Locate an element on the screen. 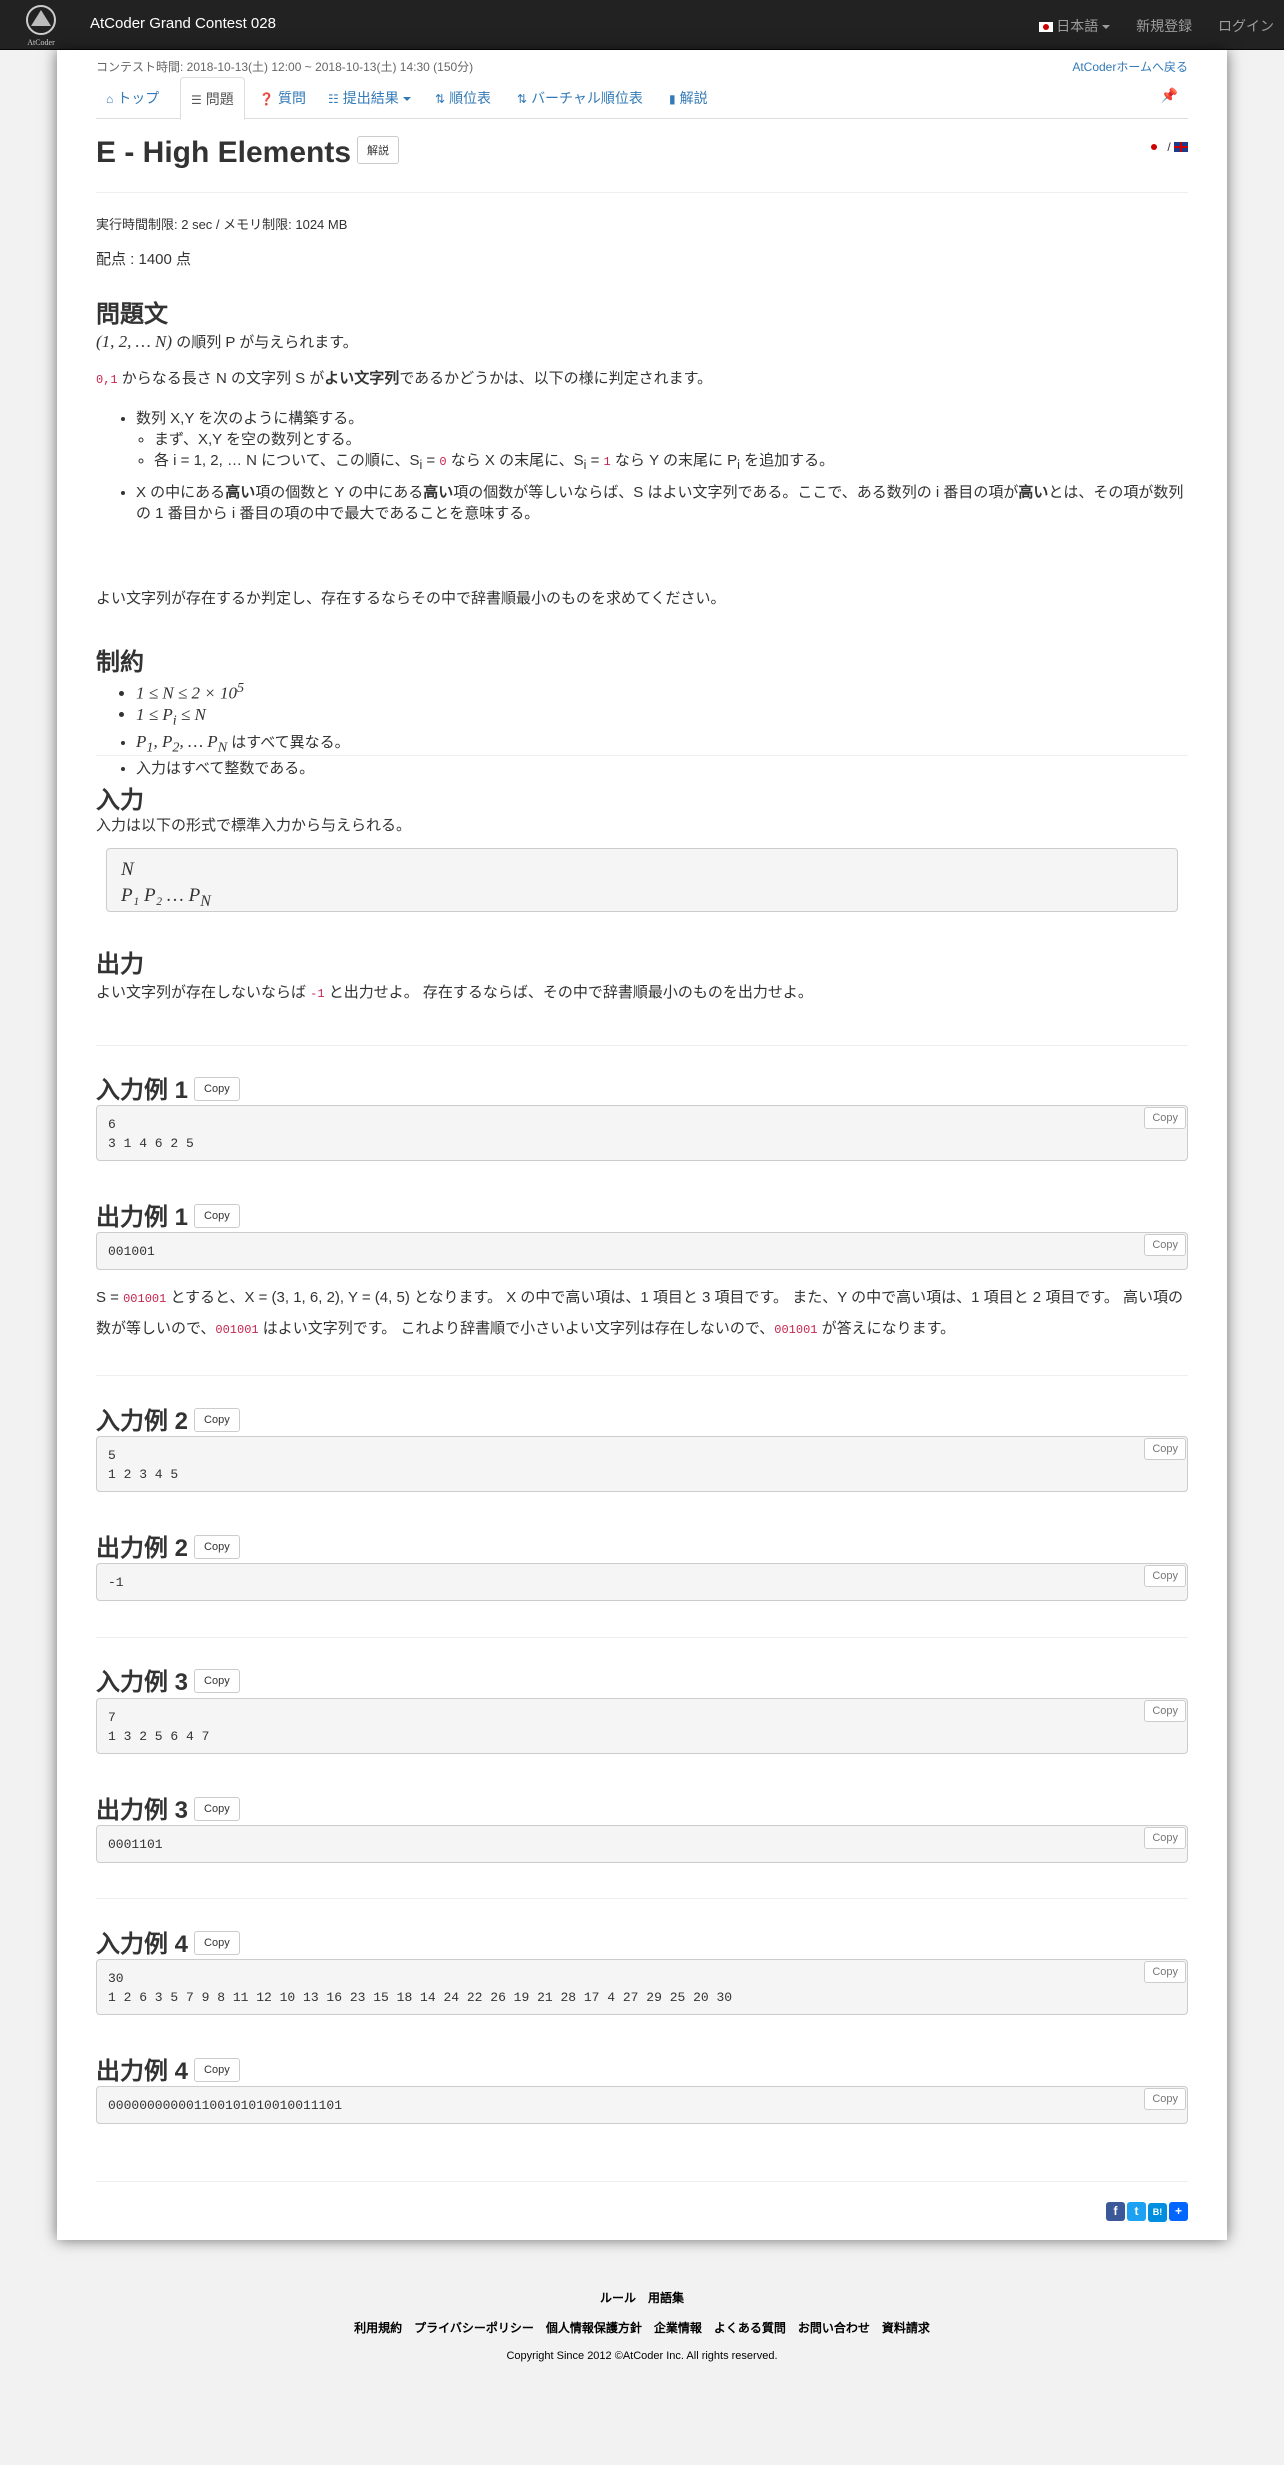 The image size is (1284, 2465). table-icon: ☷ is located at coordinates (333, 99).